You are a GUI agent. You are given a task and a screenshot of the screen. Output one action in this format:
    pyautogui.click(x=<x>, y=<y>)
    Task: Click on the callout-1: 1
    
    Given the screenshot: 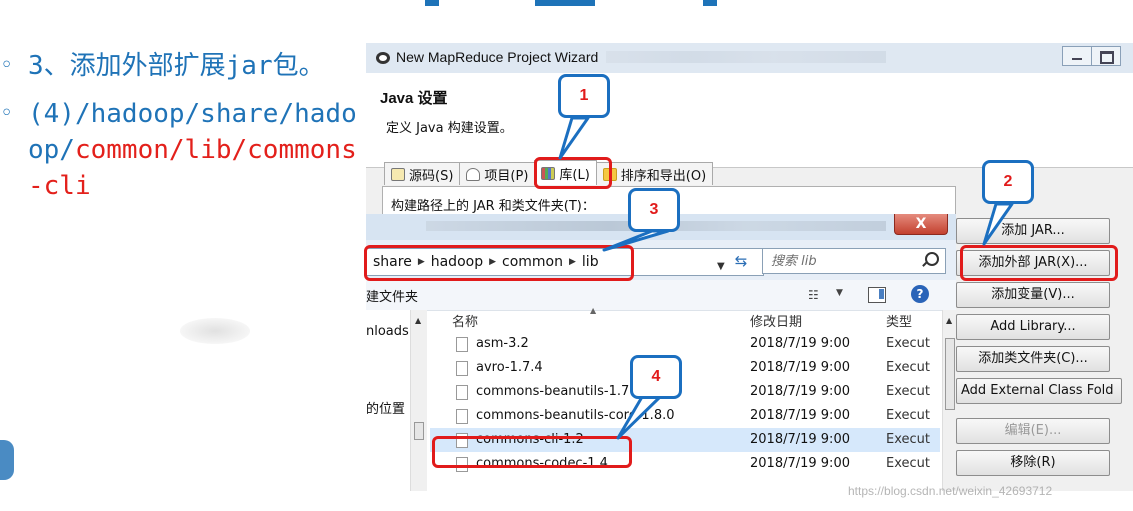 What is the action you would take?
    pyautogui.click(x=584, y=96)
    